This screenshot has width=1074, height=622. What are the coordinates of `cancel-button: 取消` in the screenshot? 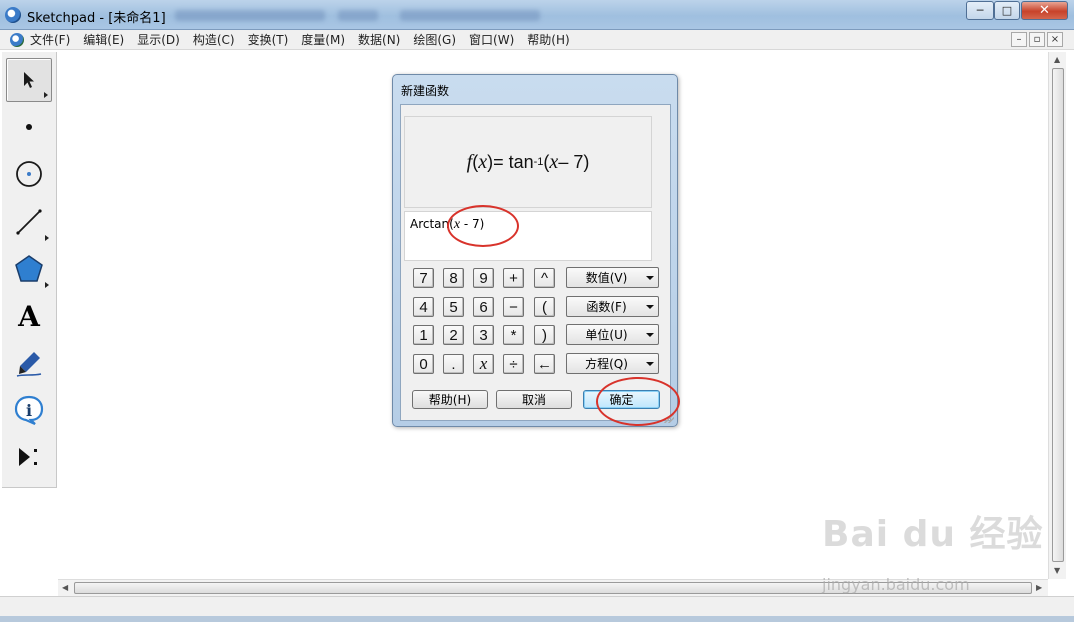 It's located at (534, 399).